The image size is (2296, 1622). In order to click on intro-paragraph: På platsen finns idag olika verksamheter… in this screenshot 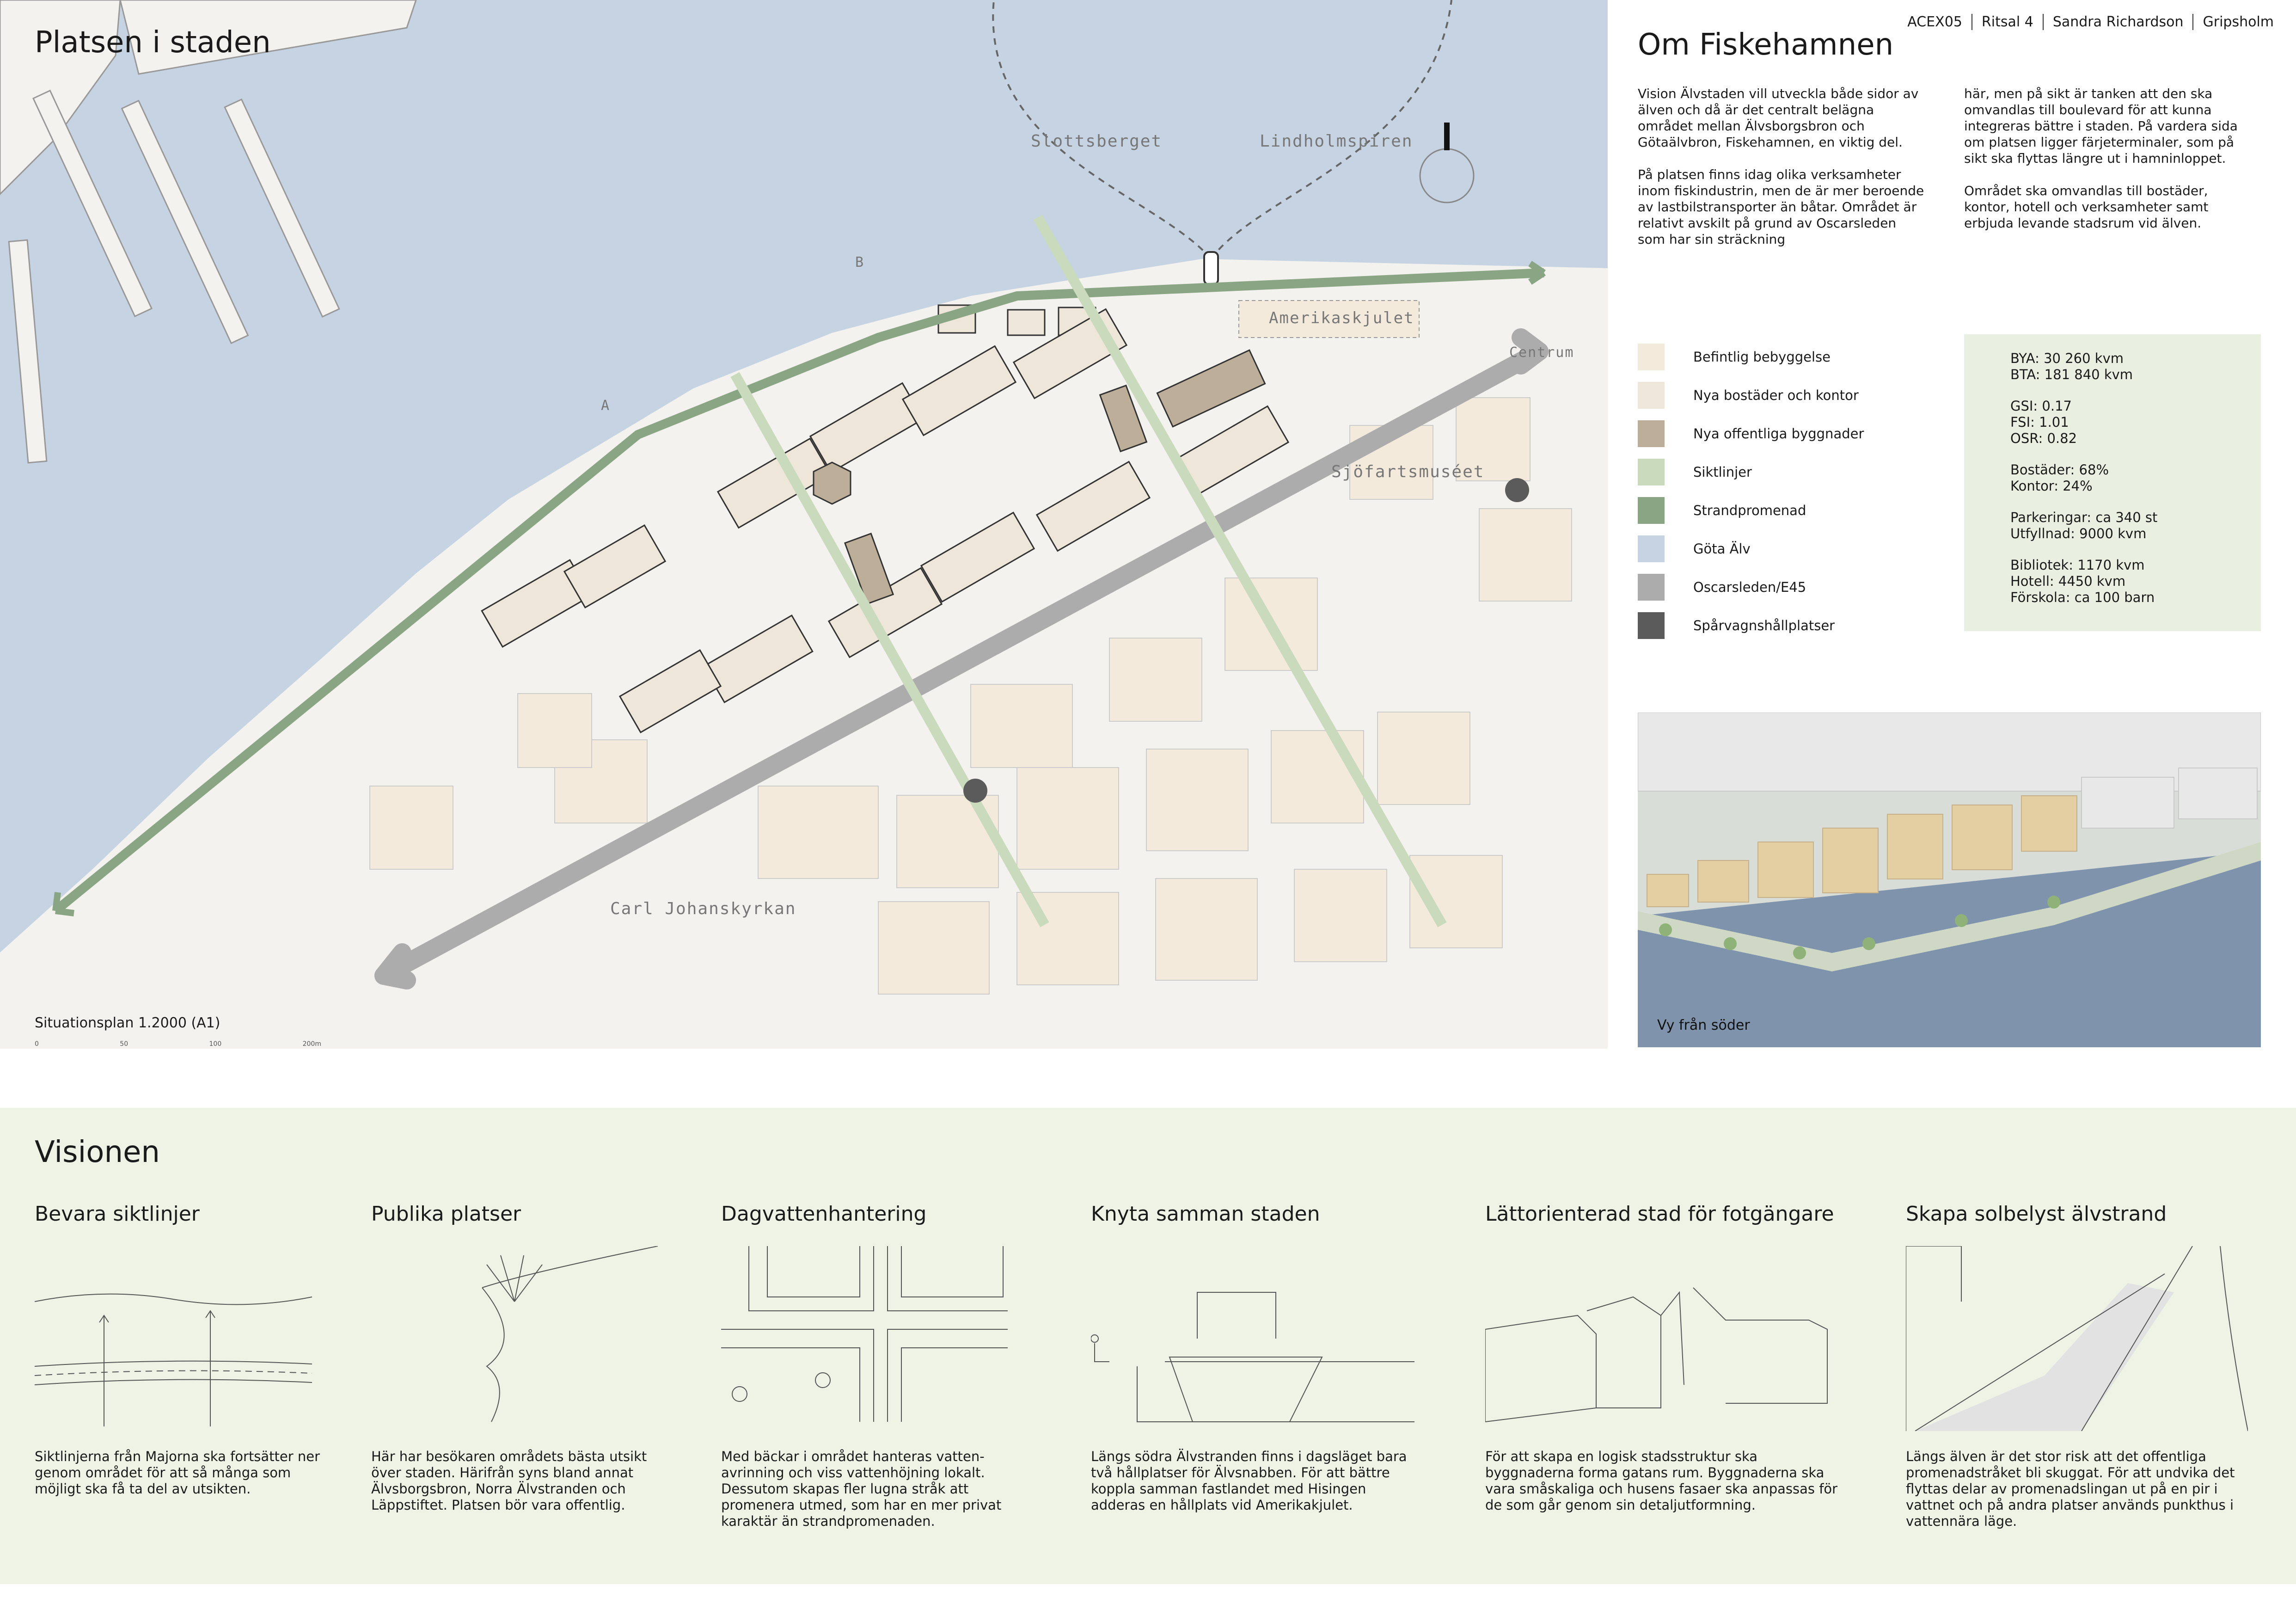, I will do `click(1781, 207)`.